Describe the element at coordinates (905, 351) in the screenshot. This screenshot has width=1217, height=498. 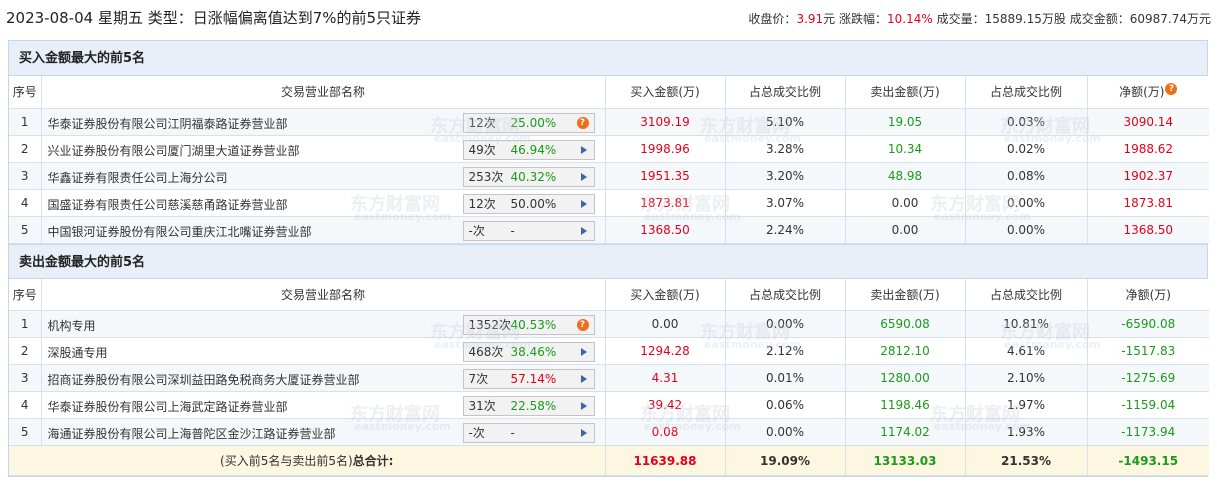
I see `sell-amount: 2812.10` at that location.